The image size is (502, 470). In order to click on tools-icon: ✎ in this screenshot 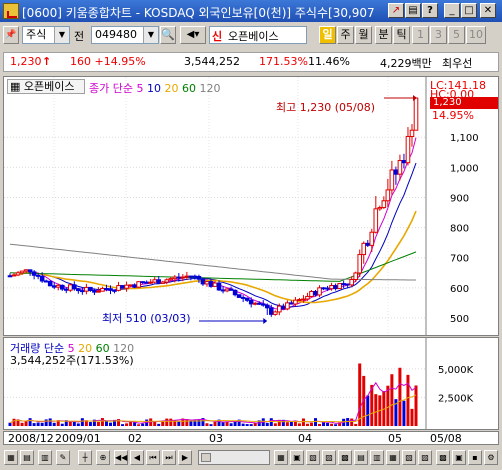, I will do `click(63, 457)`.